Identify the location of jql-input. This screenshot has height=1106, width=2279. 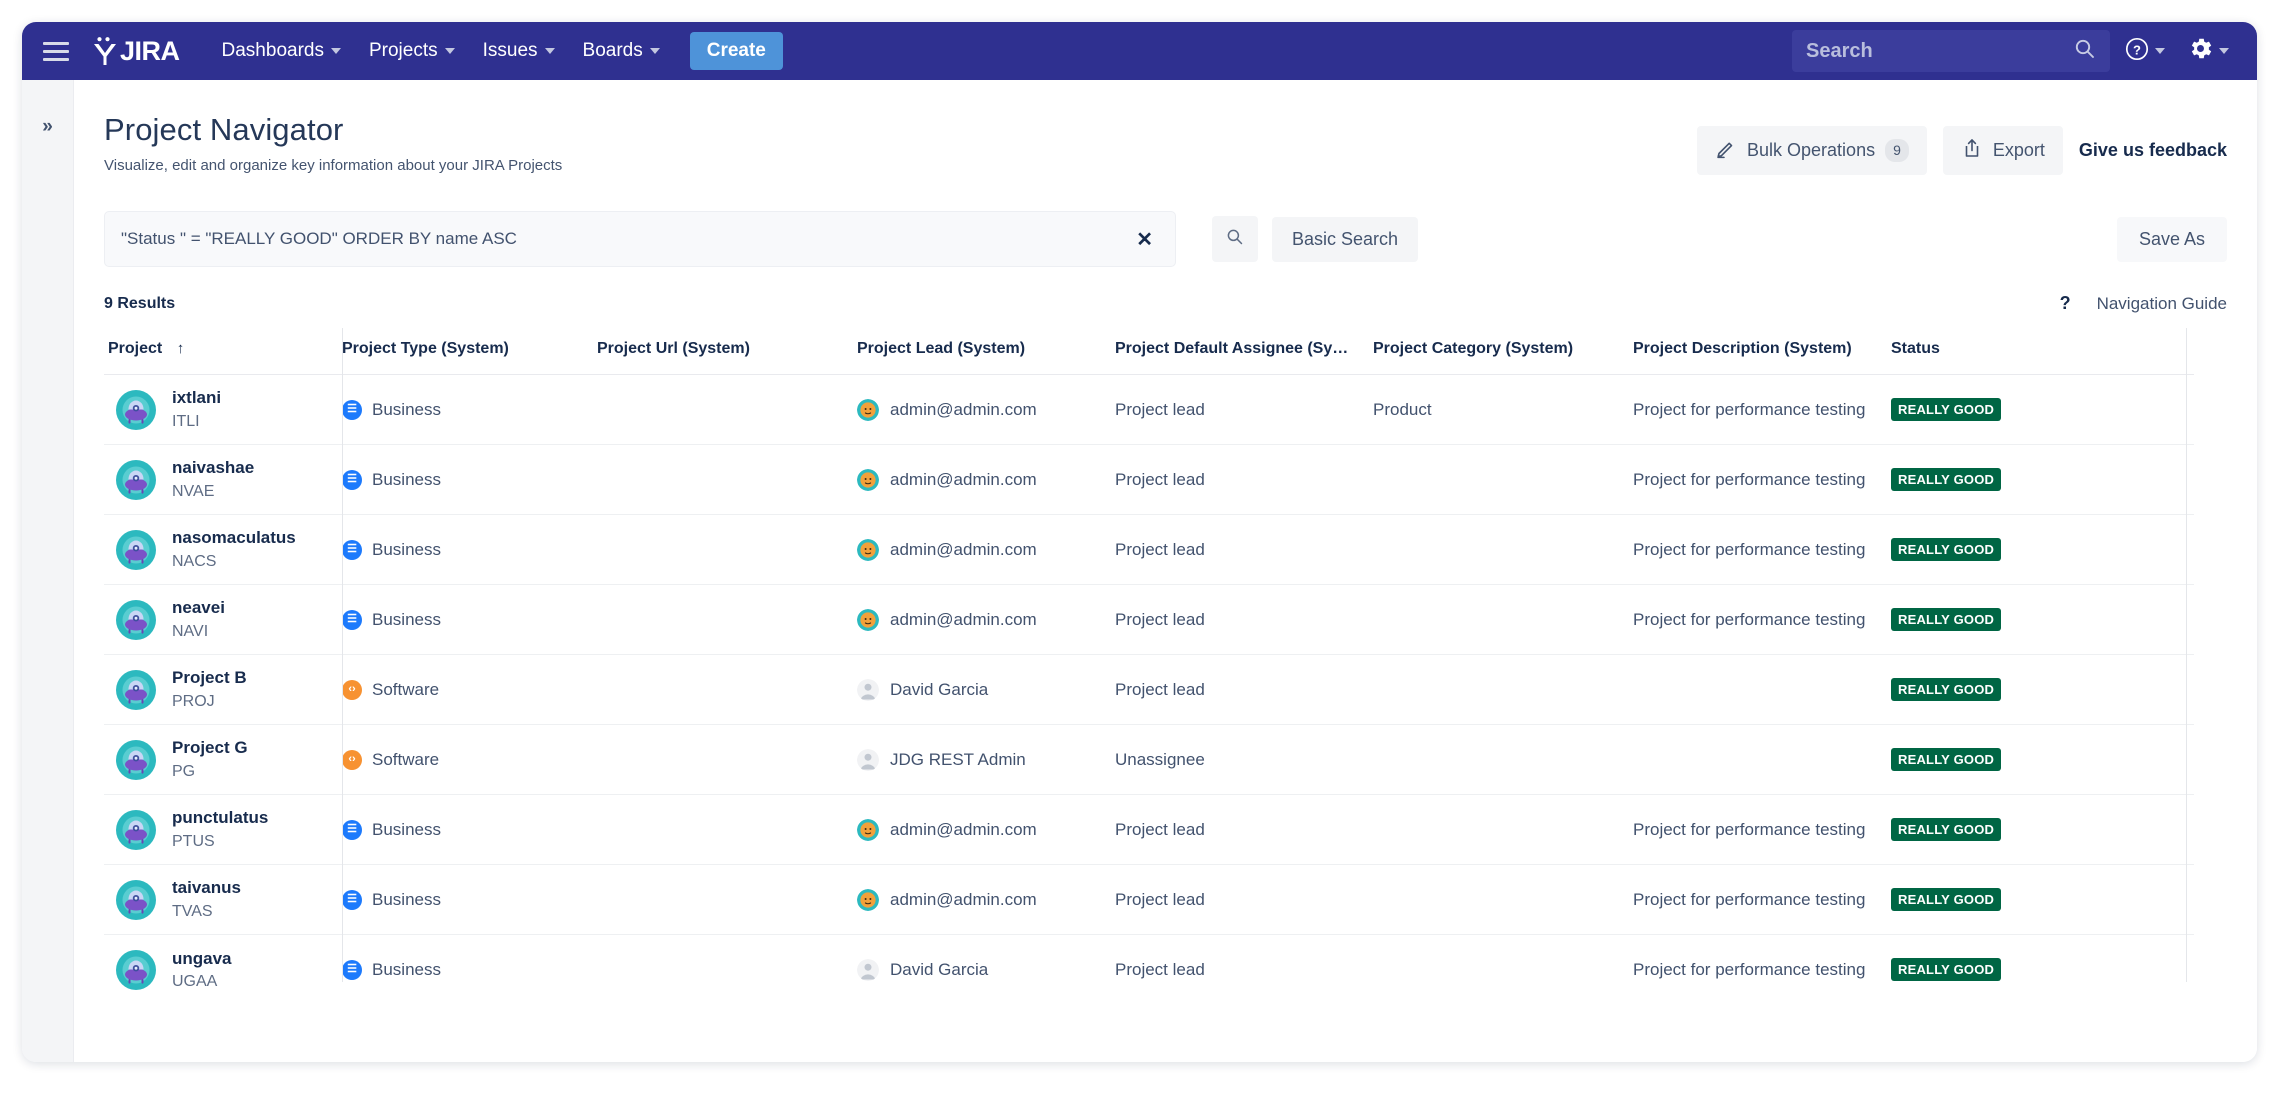
(626, 239).